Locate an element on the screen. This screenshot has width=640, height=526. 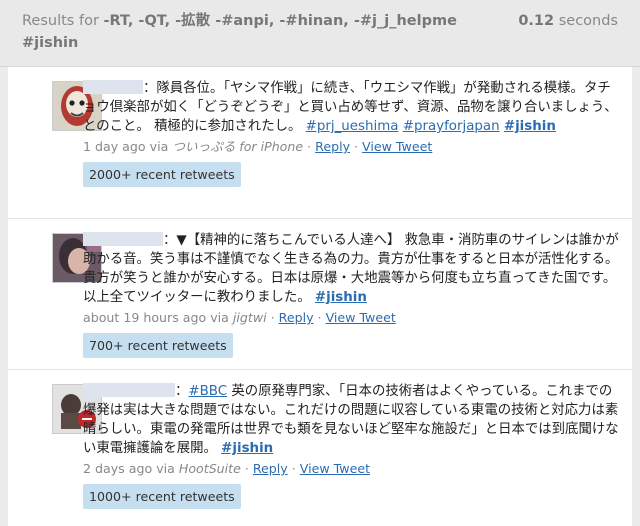
tweet-time: about 19 hours ago is located at coordinates (145, 317).